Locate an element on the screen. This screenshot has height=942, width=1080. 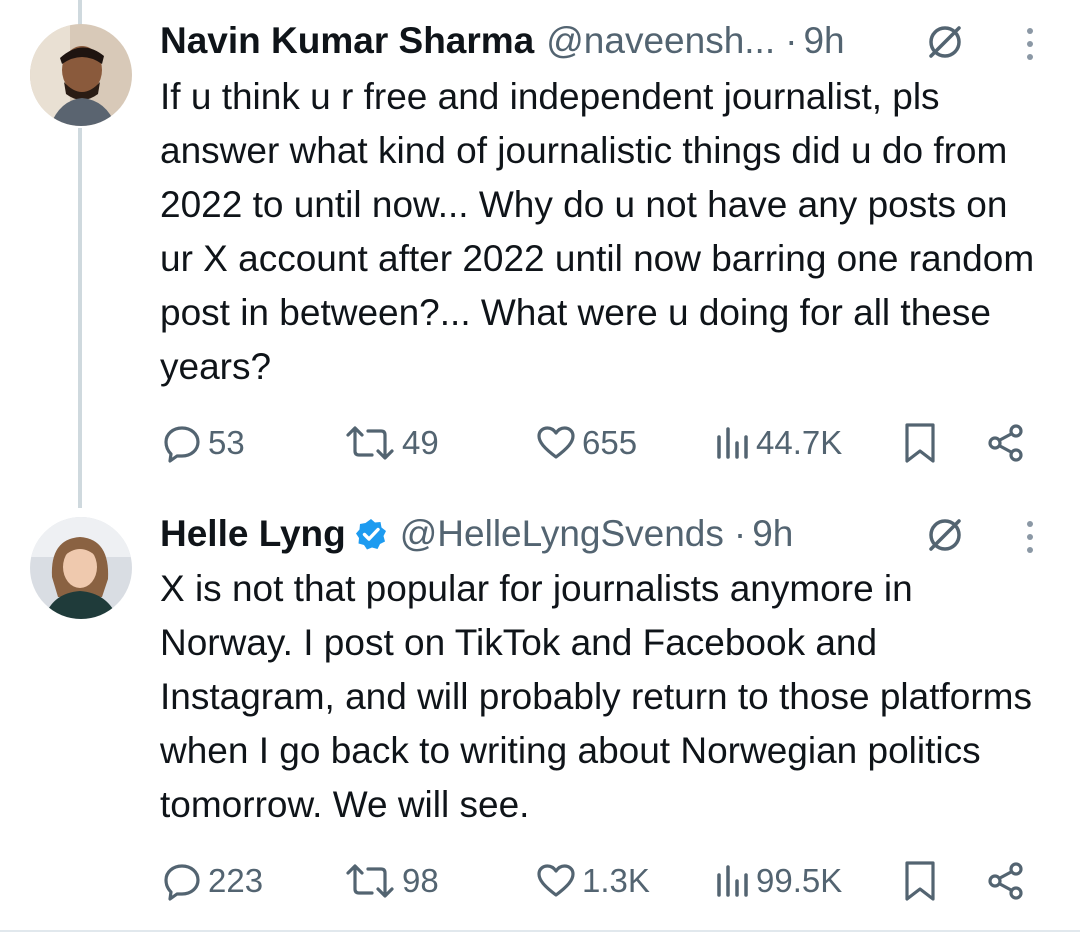
like-count: 1.3K is located at coordinates (616, 880).